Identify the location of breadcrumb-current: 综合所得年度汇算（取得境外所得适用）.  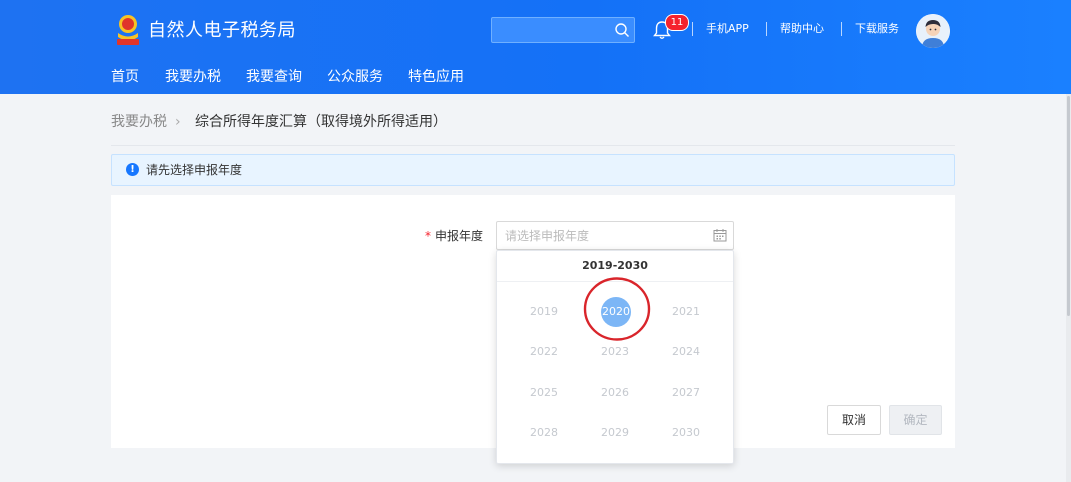
(321, 122).